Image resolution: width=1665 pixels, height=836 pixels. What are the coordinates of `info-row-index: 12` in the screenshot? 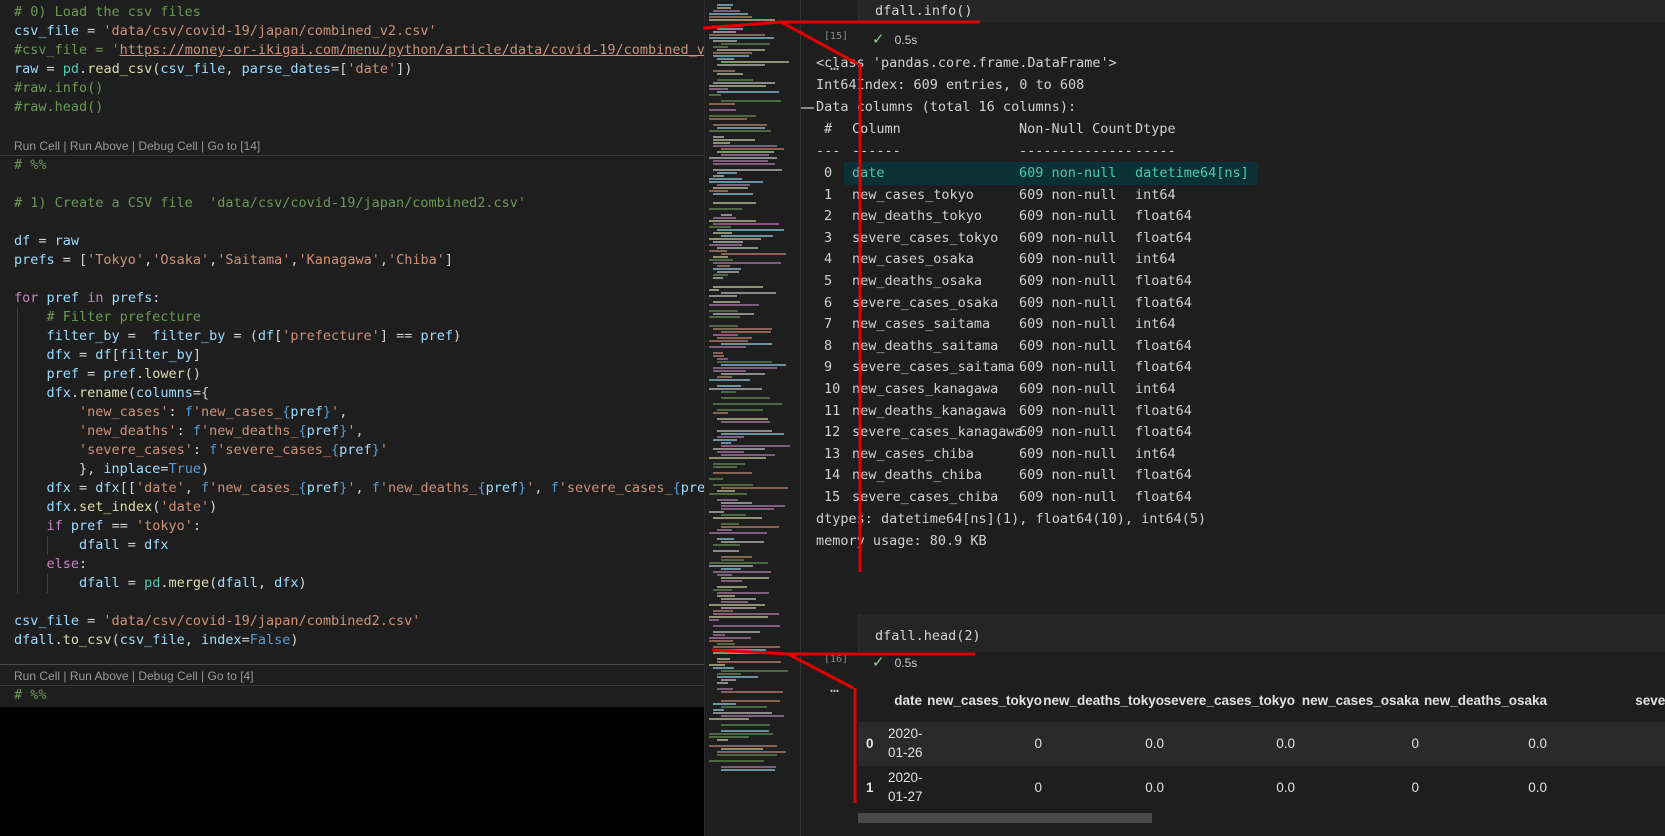 It's located at (832, 432).